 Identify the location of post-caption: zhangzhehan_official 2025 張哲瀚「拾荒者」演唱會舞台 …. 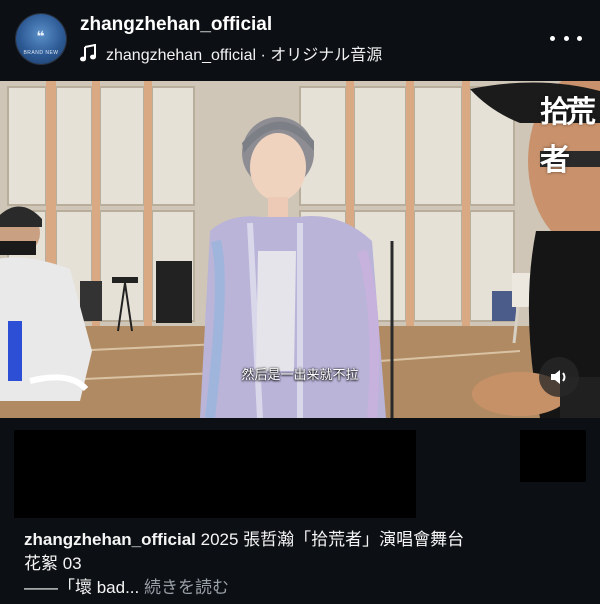
(304, 564).